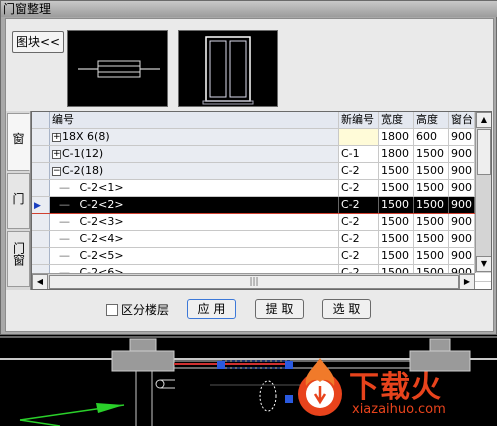 Image resolution: width=497 pixels, height=426 pixels. I want to click on watermark-logo: 下载火 xiazaihuo.com, so click(393, 389).